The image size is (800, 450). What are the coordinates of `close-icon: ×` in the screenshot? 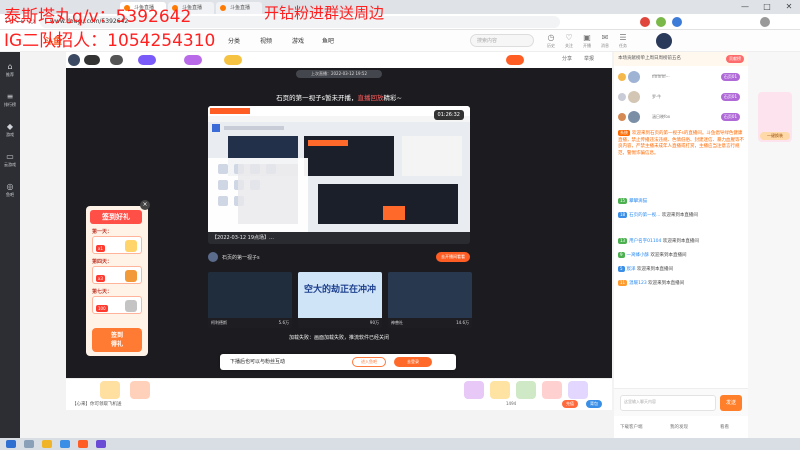 It's located at (145, 205).